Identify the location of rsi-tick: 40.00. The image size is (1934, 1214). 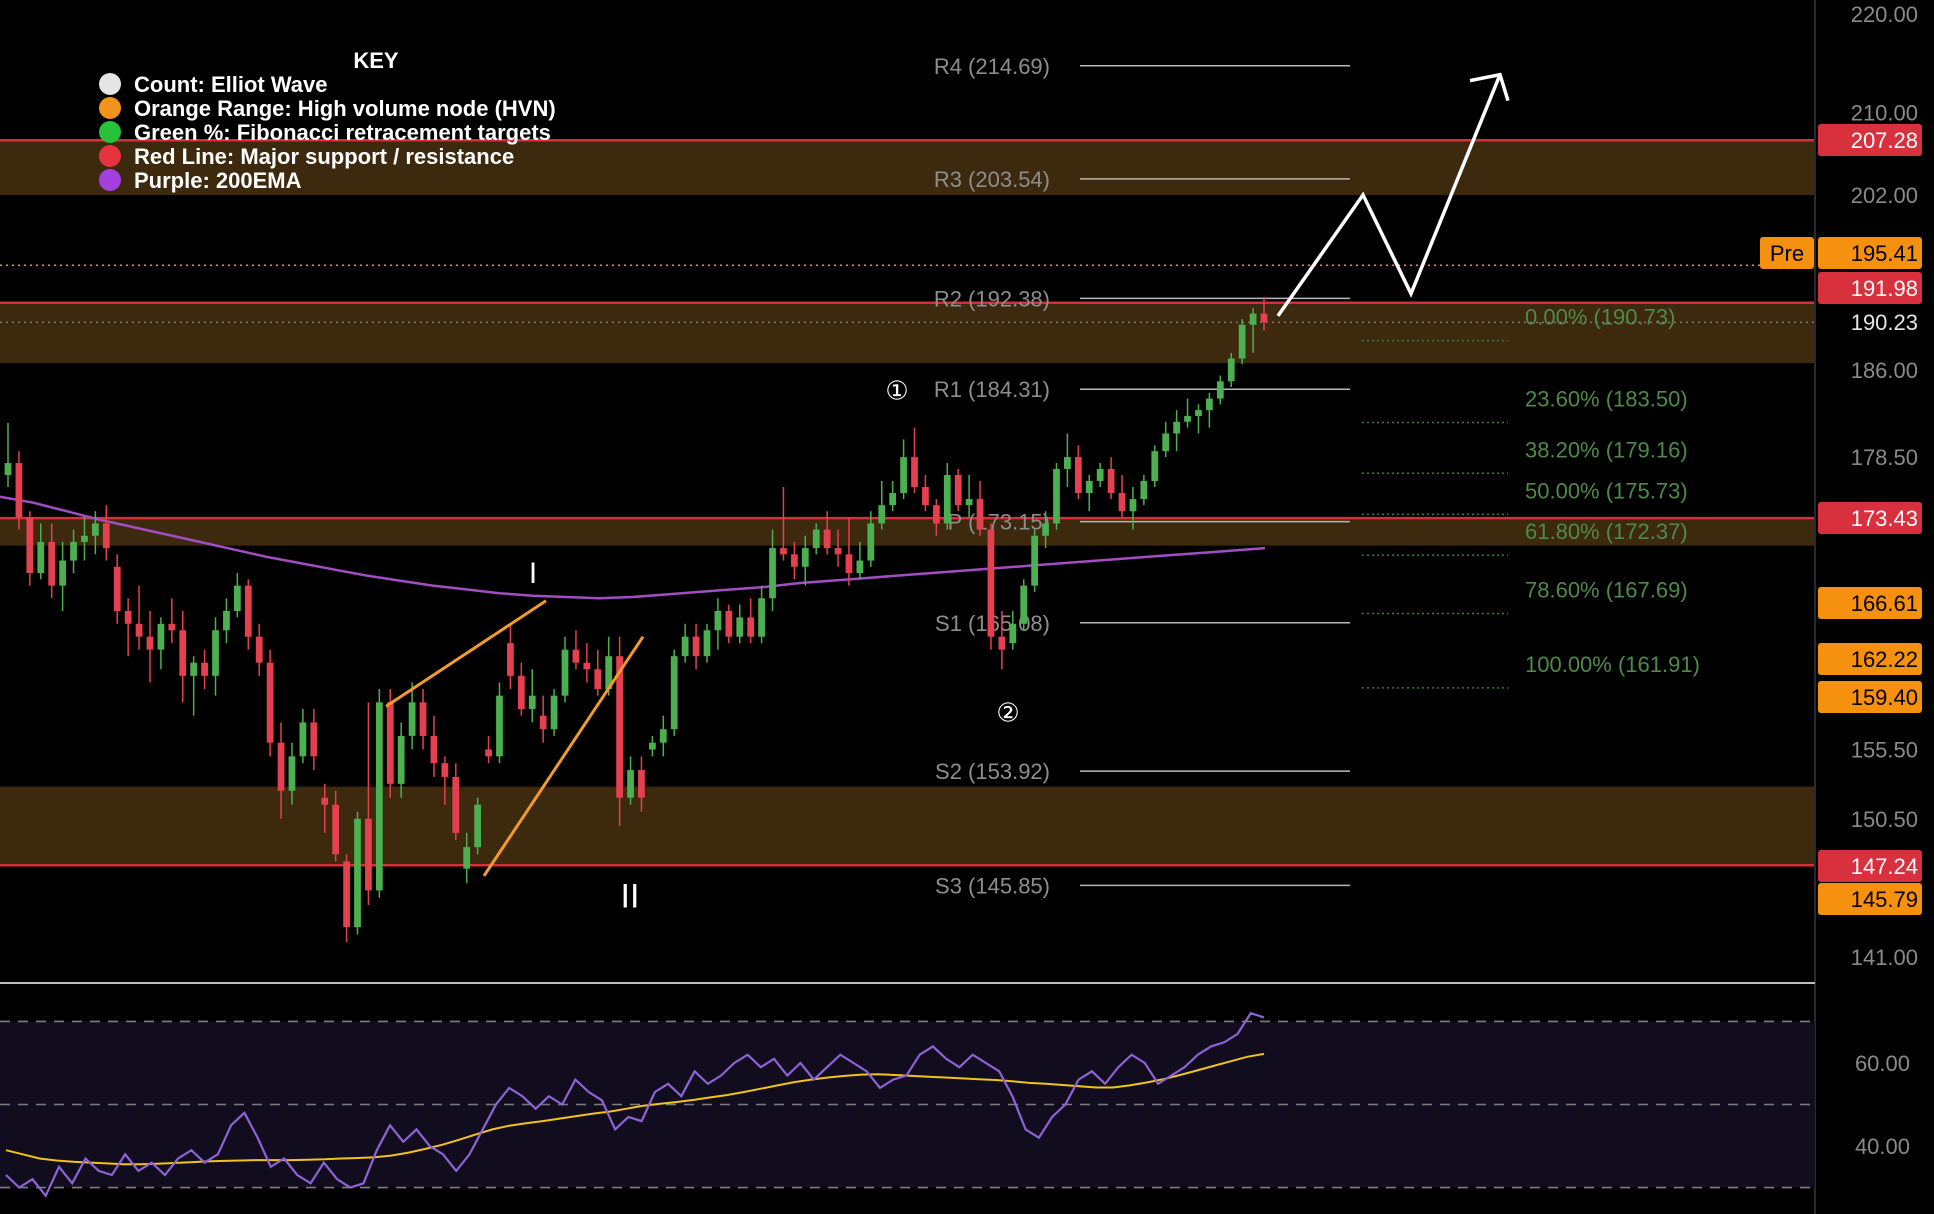
(1882, 1146).